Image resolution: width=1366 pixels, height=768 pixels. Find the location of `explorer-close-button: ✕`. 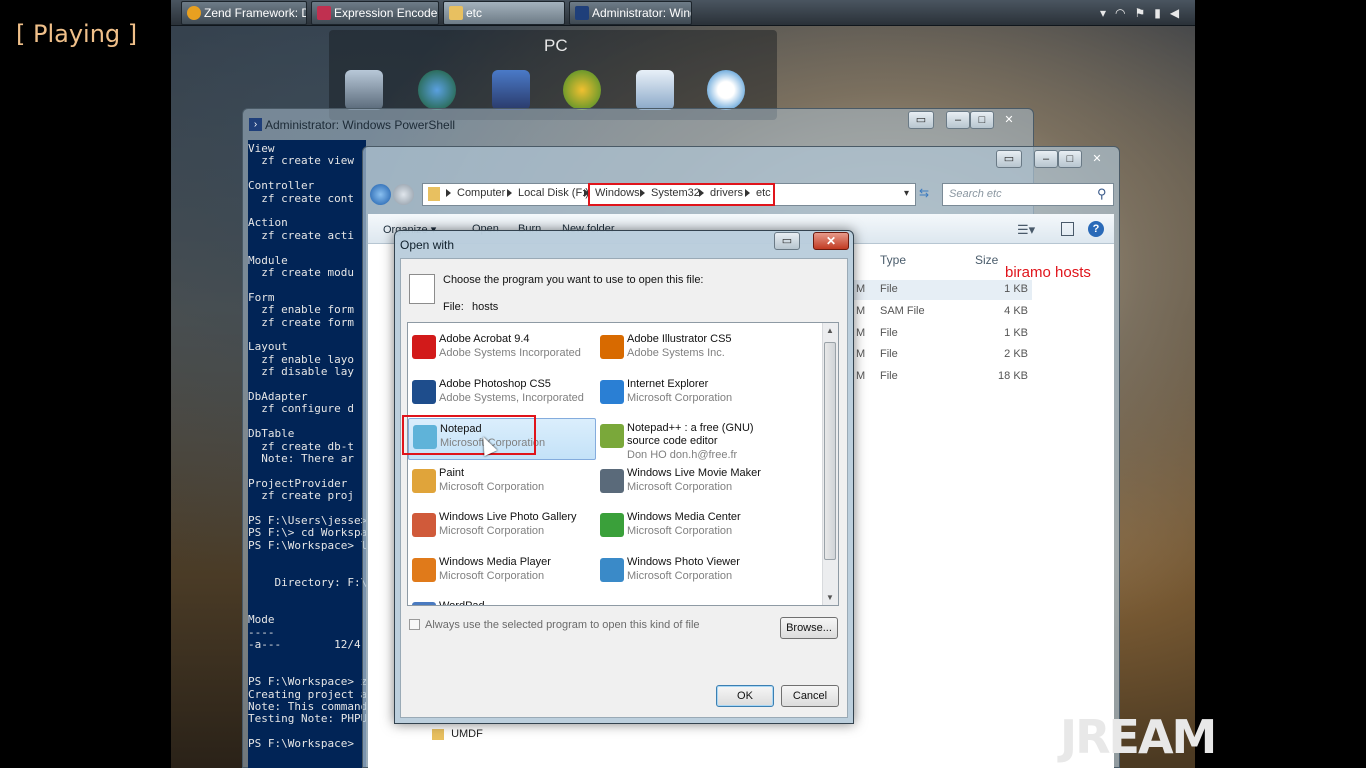

explorer-close-button: ✕ is located at coordinates (1097, 159).